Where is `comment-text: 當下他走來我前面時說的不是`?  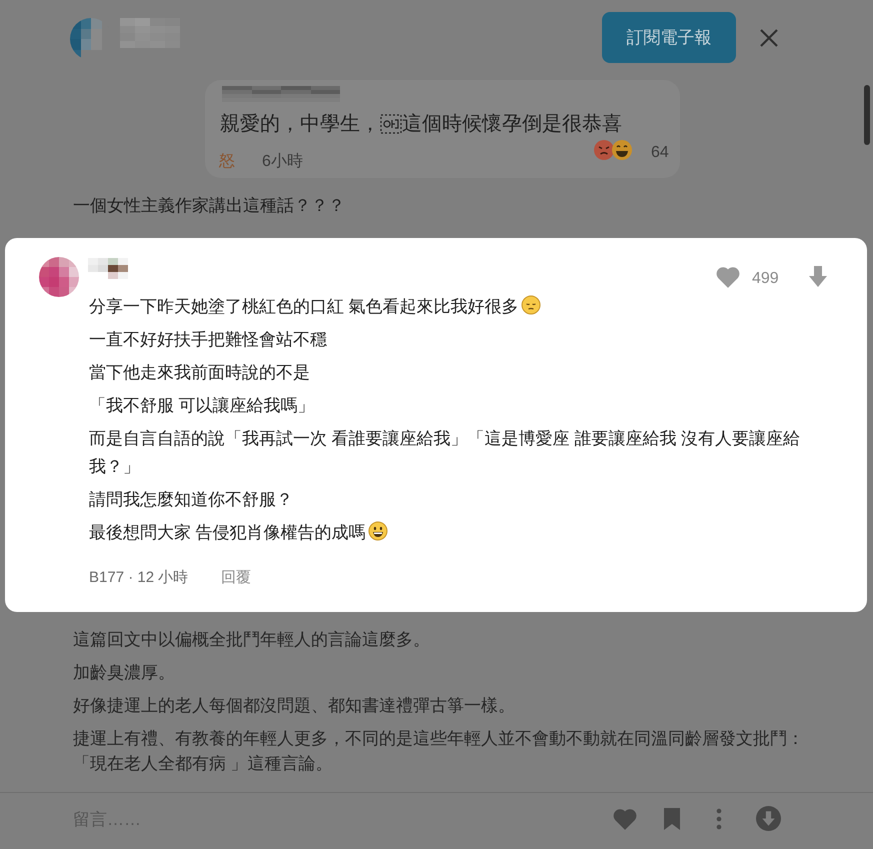
comment-text: 當下他走來我前面時說的不是 is located at coordinates (199, 372).